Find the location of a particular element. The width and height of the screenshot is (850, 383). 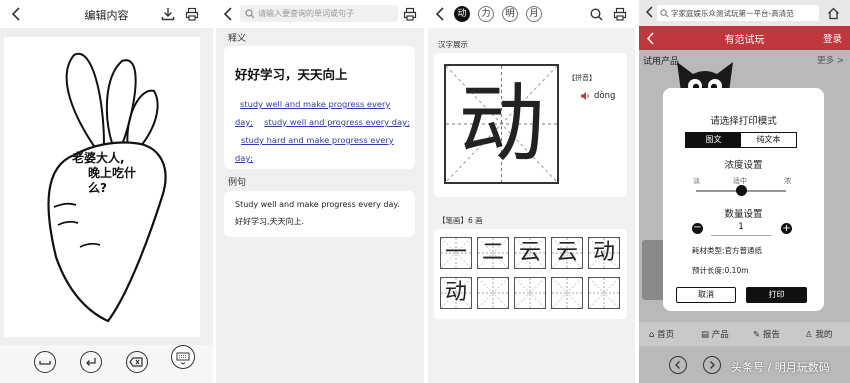

density-low-label: 淡 is located at coordinates (696, 181).